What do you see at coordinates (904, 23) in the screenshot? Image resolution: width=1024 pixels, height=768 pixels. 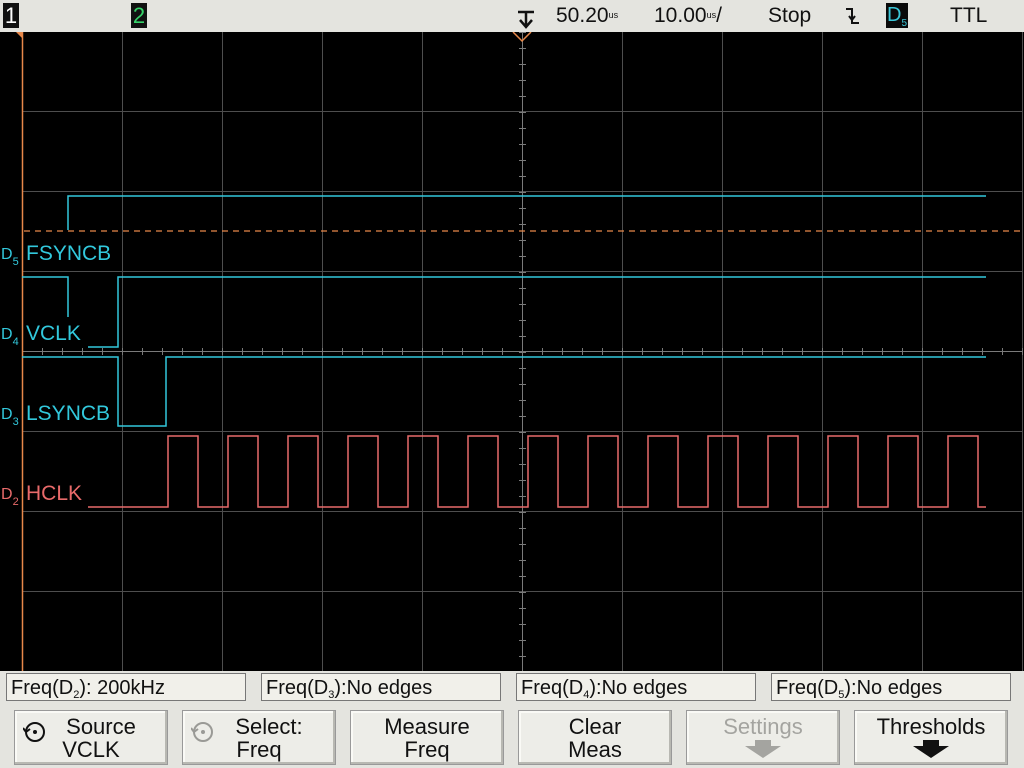 I see `trigger-source-index: 5` at bounding box center [904, 23].